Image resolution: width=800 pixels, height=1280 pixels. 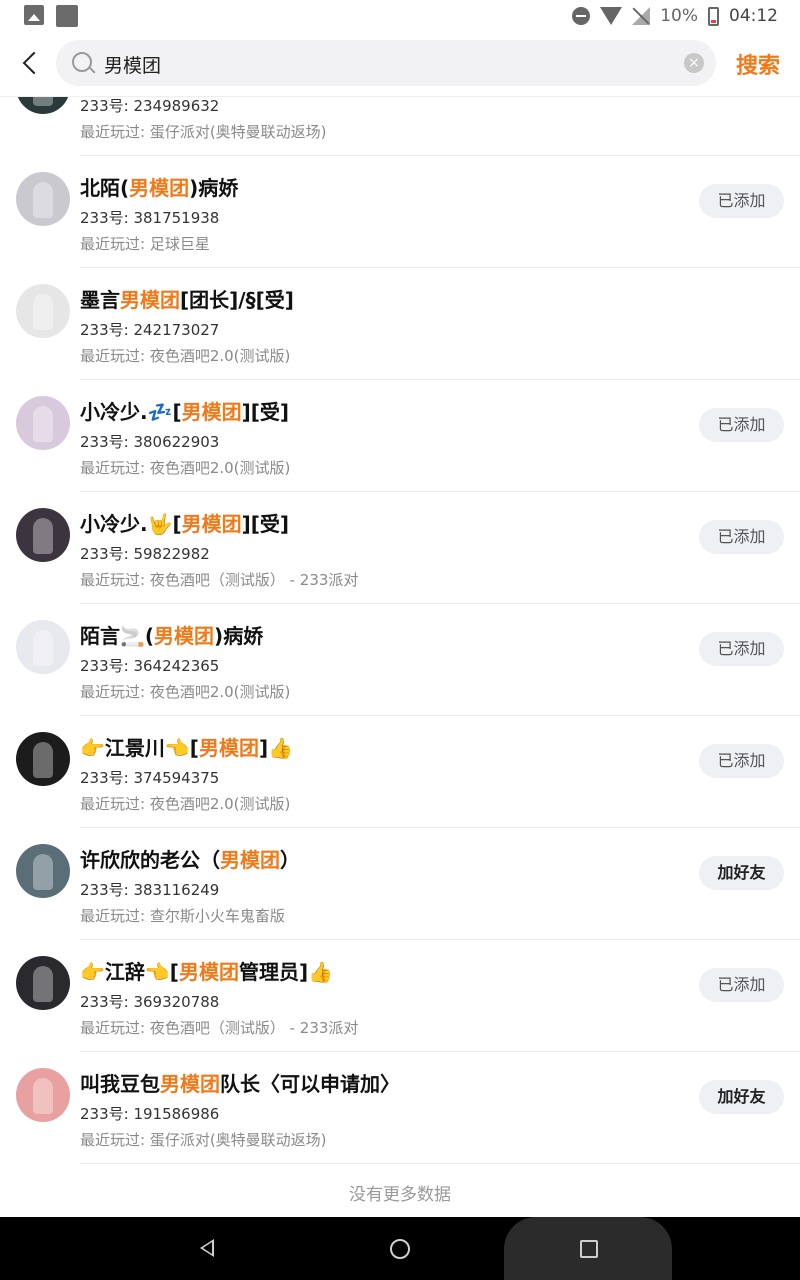 I want to click on nickname-part: [团长]/§[受], so click(x=237, y=300).